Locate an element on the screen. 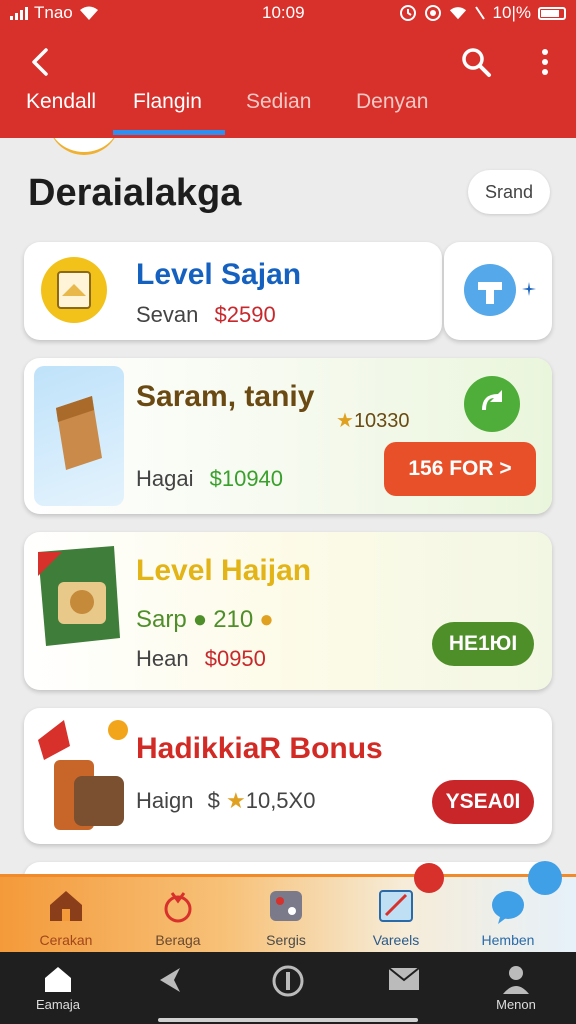 This screenshot has width=576, height=1024. system-mail-button is located at coordinates (404, 980).